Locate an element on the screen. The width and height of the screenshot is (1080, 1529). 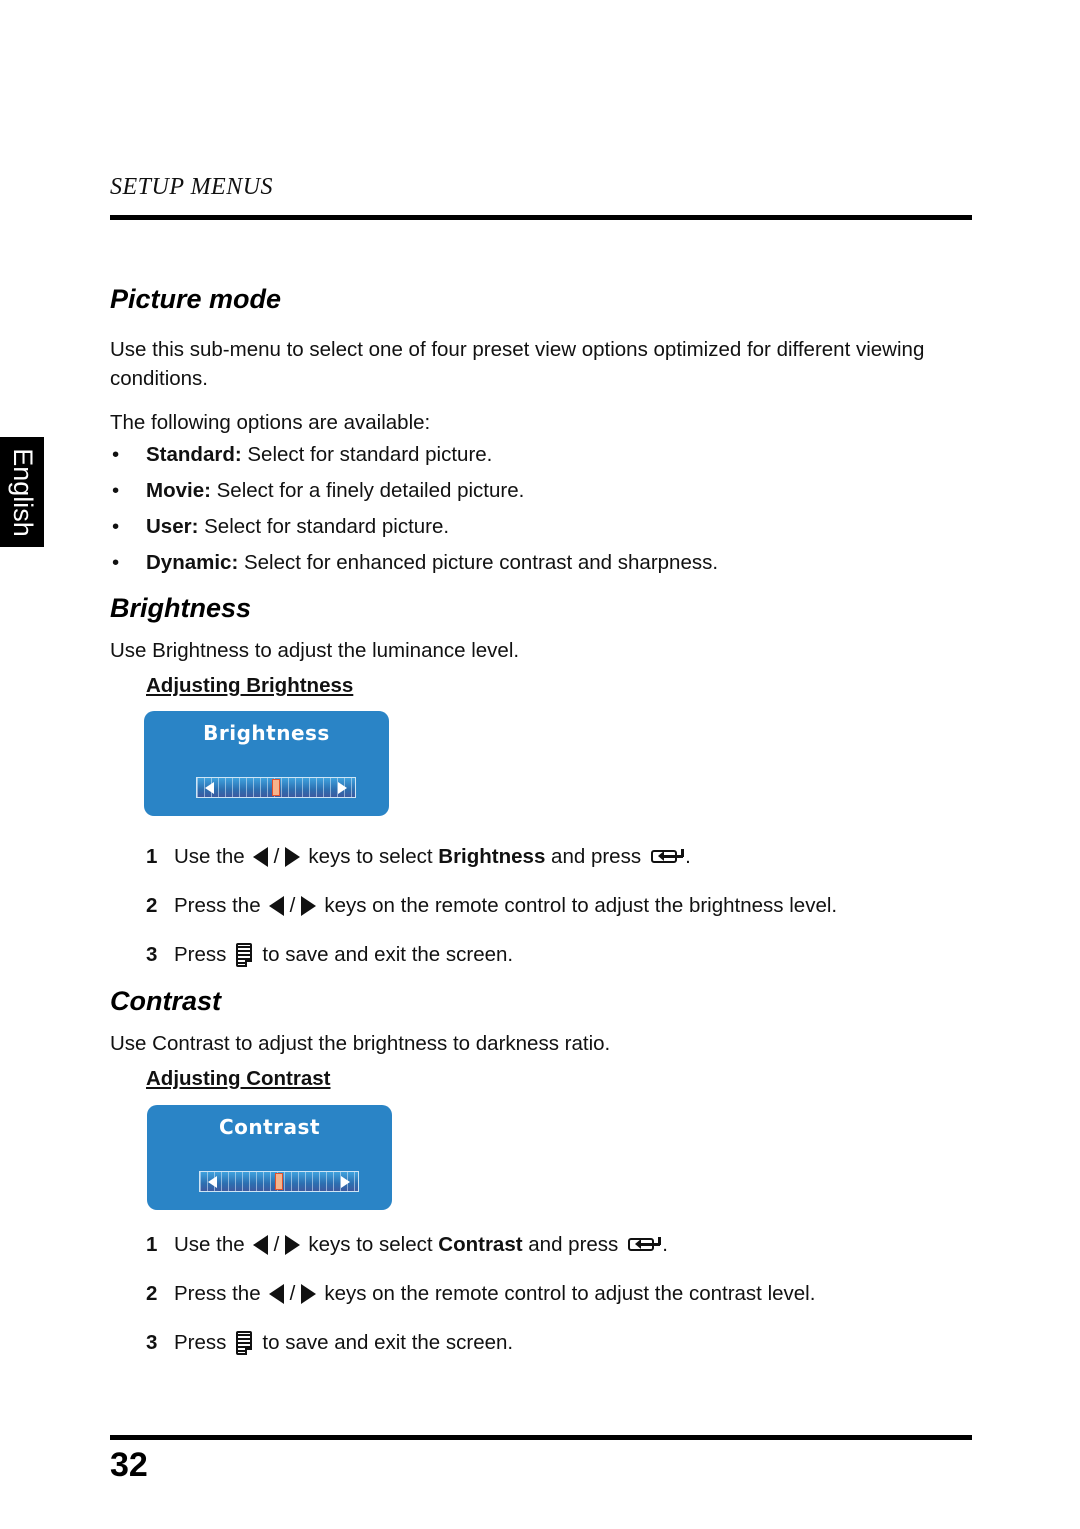
running-head: SETUP MENUS is located at coordinates (192, 187).